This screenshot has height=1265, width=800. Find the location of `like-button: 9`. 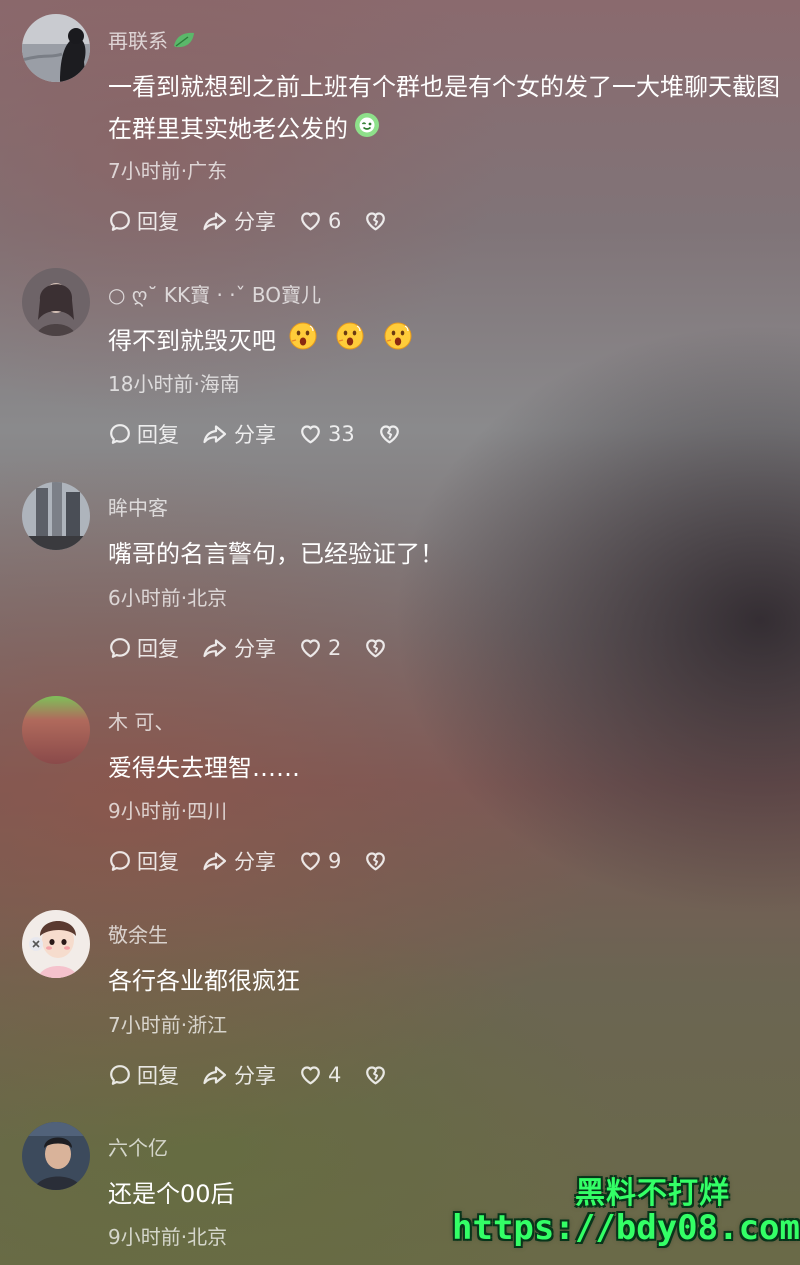

like-button: 9 is located at coordinates (319, 861).